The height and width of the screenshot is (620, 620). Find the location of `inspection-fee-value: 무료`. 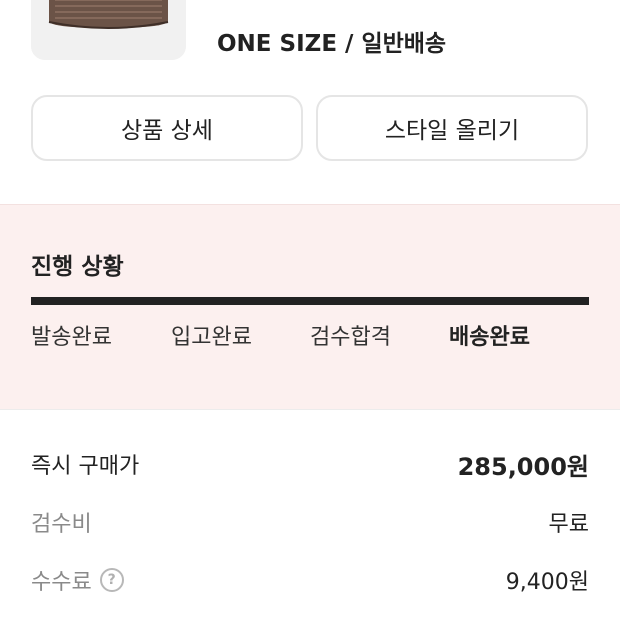

inspection-fee-value: 무료 is located at coordinates (568, 524).